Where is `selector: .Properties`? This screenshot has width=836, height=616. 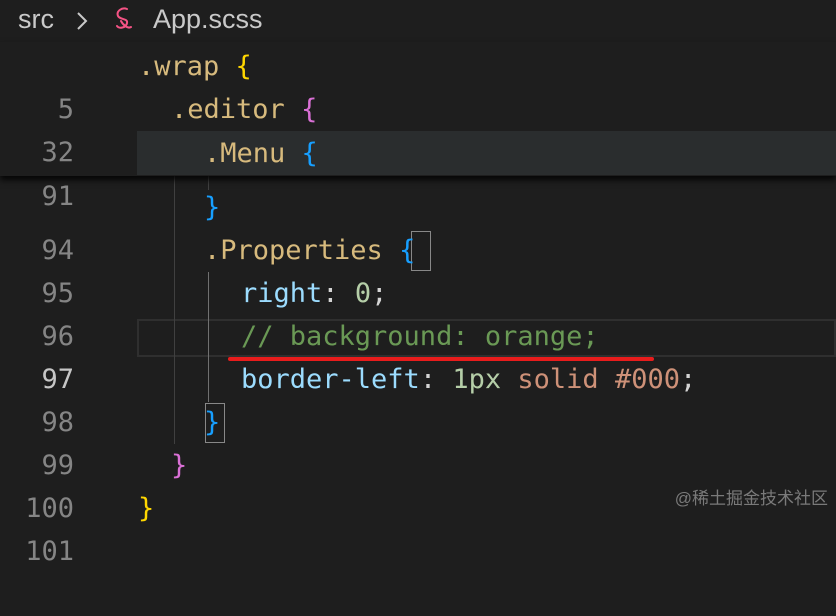
selector: .Properties is located at coordinates (293, 250).